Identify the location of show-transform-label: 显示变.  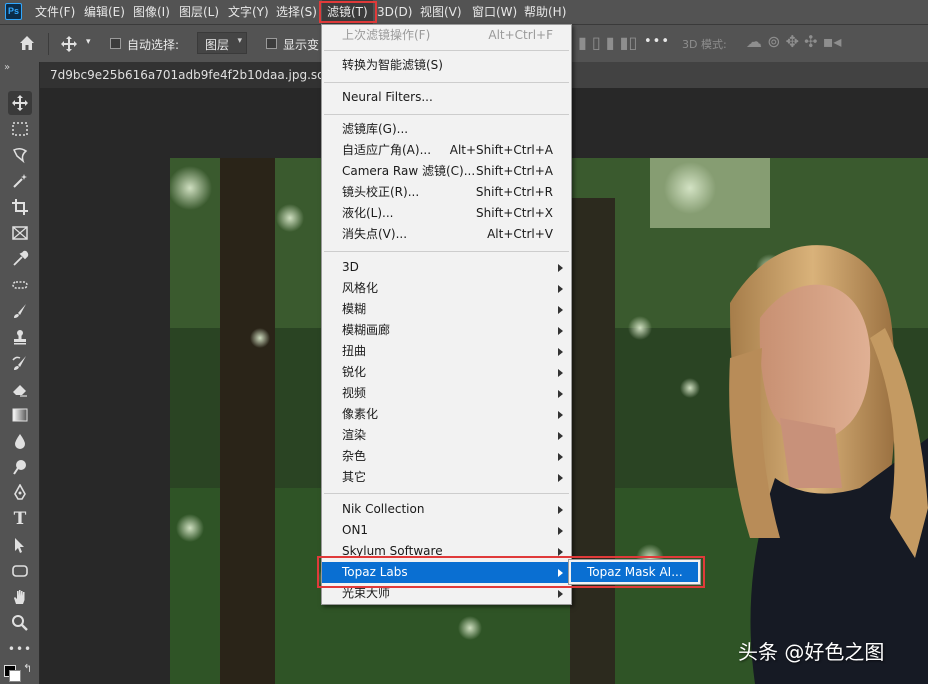
(301, 45).